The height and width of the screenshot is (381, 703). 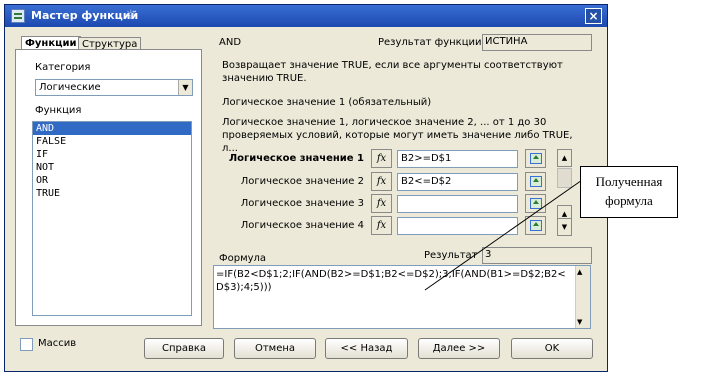 I want to click on spreadsheet-app-icon, so click(x=18, y=16).